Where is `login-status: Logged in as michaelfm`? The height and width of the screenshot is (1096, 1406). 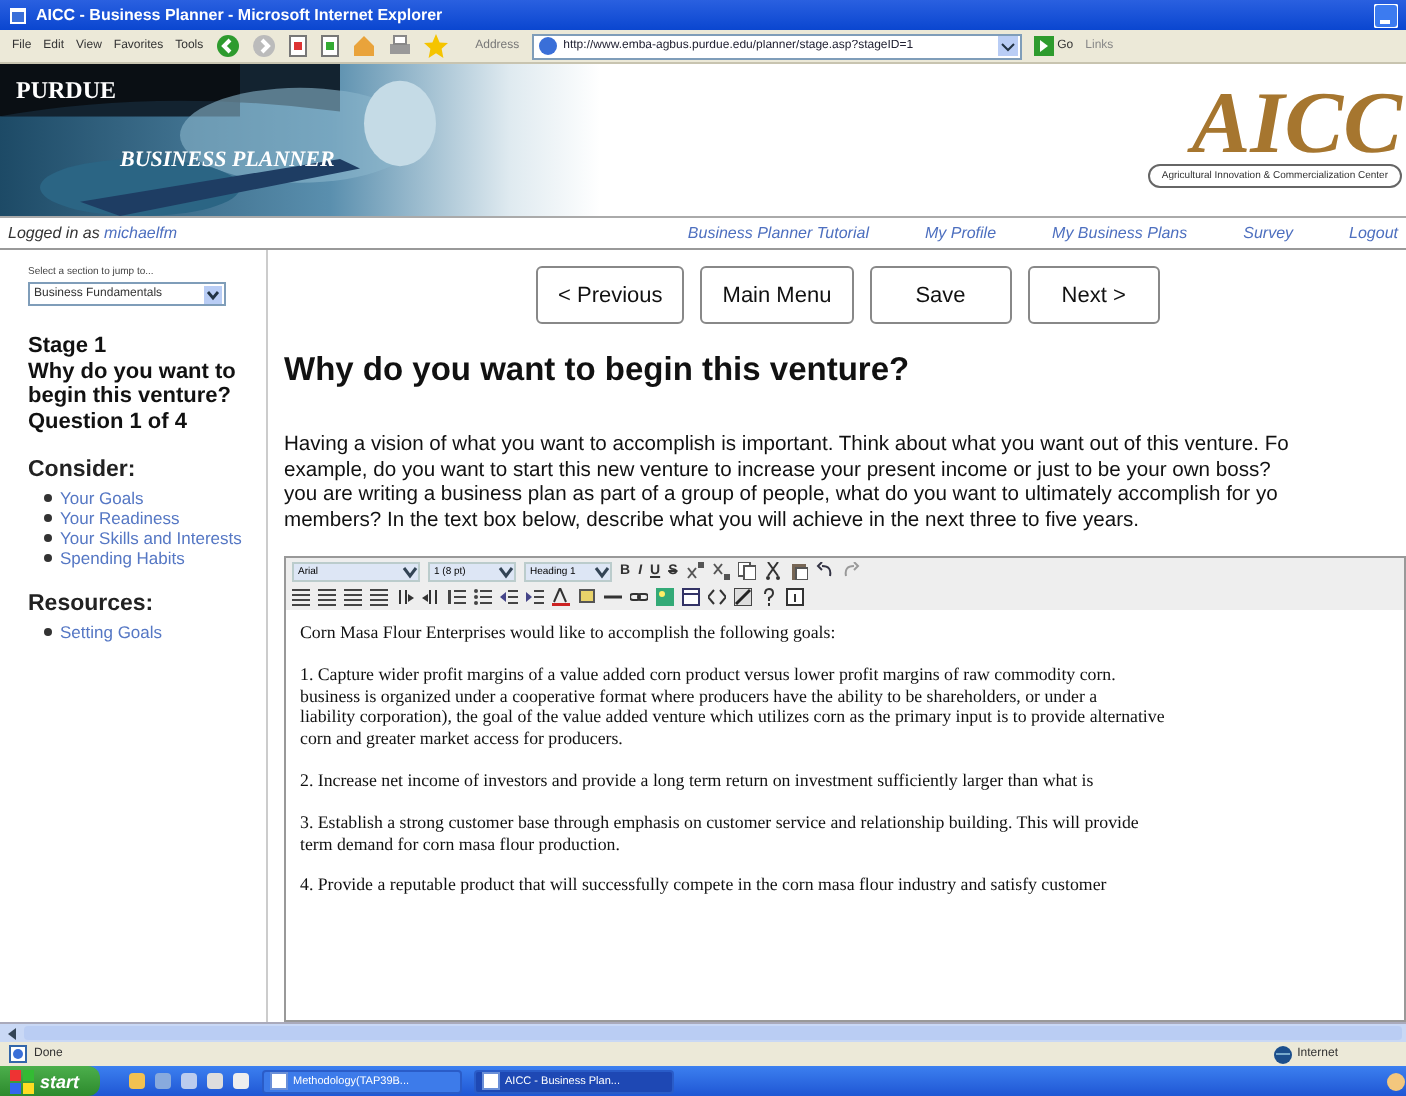
login-status: Logged in as michaelfm is located at coordinates (92, 233).